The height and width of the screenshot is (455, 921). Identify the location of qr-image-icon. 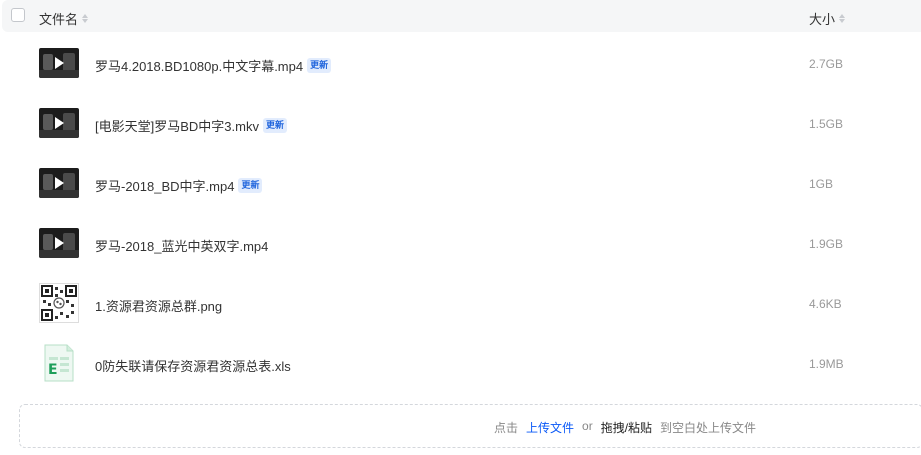
(59, 303).